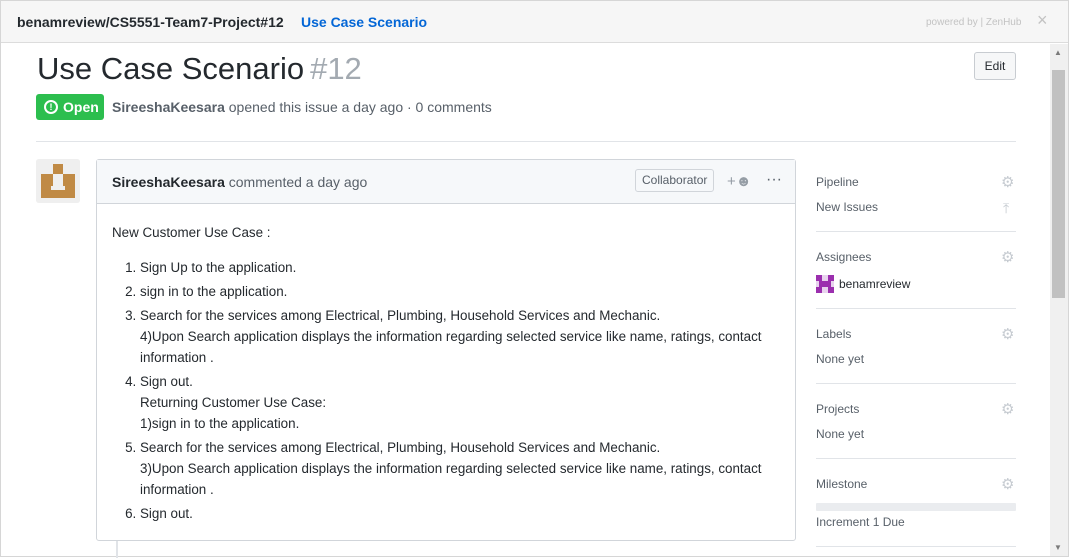 This screenshot has height=558, width=1069. What do you see at coordinates (916, 194) in the screenshot?
I see `sidebar-pipeline: Pipeline ⚙ New Issues ⤒` at bounding box center [916, 194].